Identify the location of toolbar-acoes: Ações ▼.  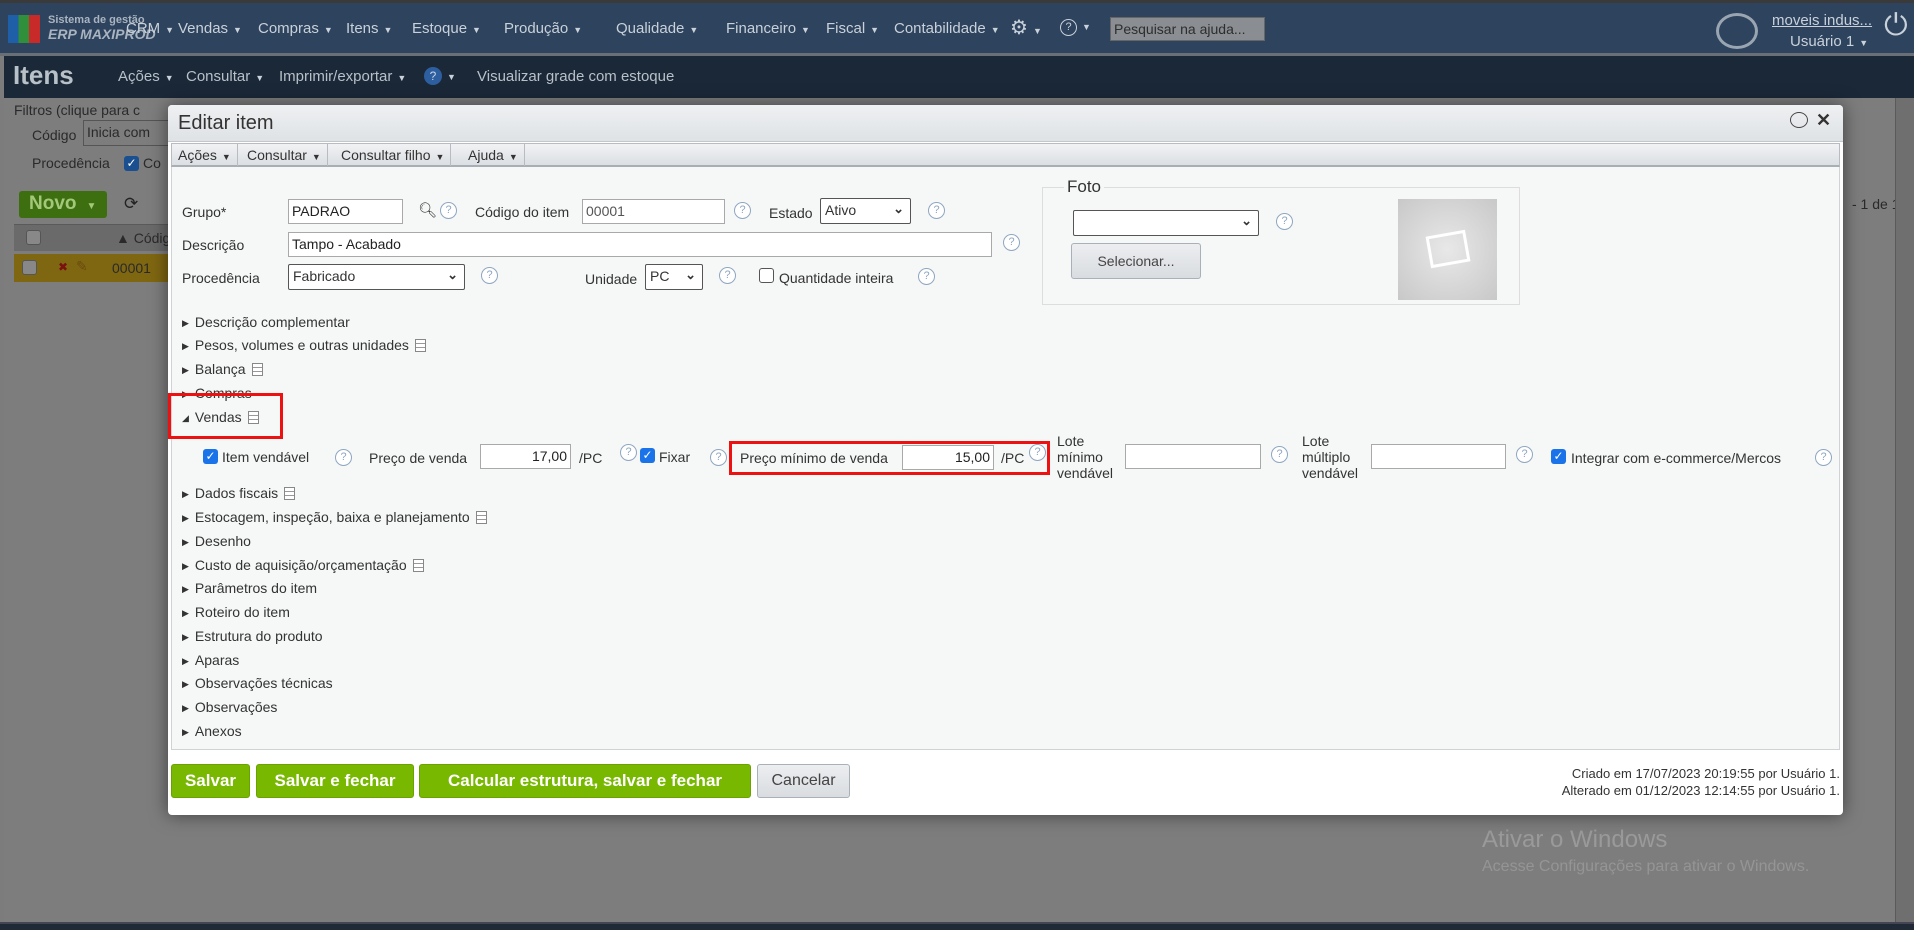
(205, 155).